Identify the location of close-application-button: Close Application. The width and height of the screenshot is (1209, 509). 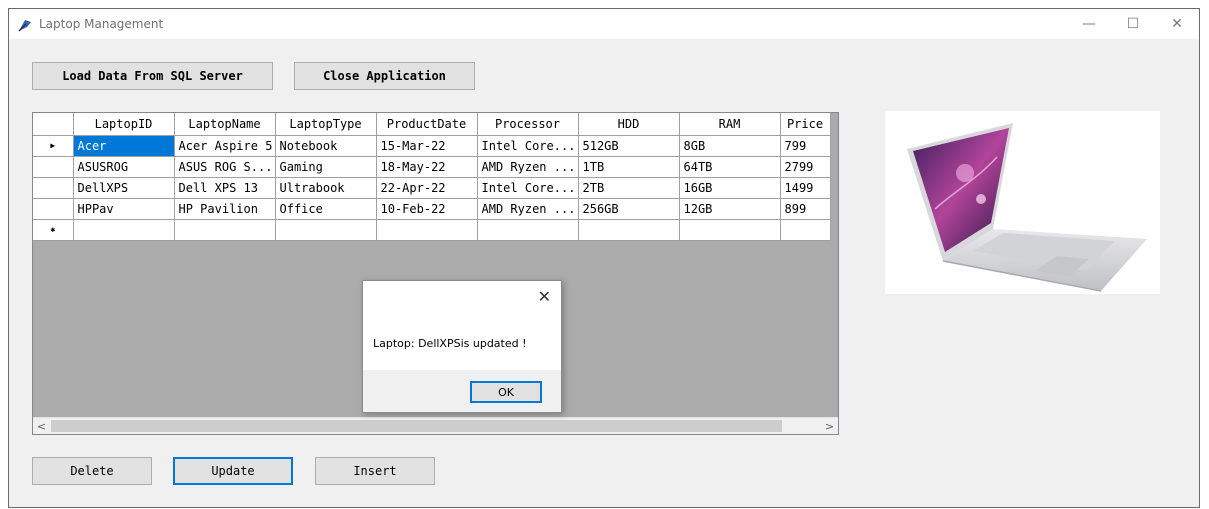
(384, 76).